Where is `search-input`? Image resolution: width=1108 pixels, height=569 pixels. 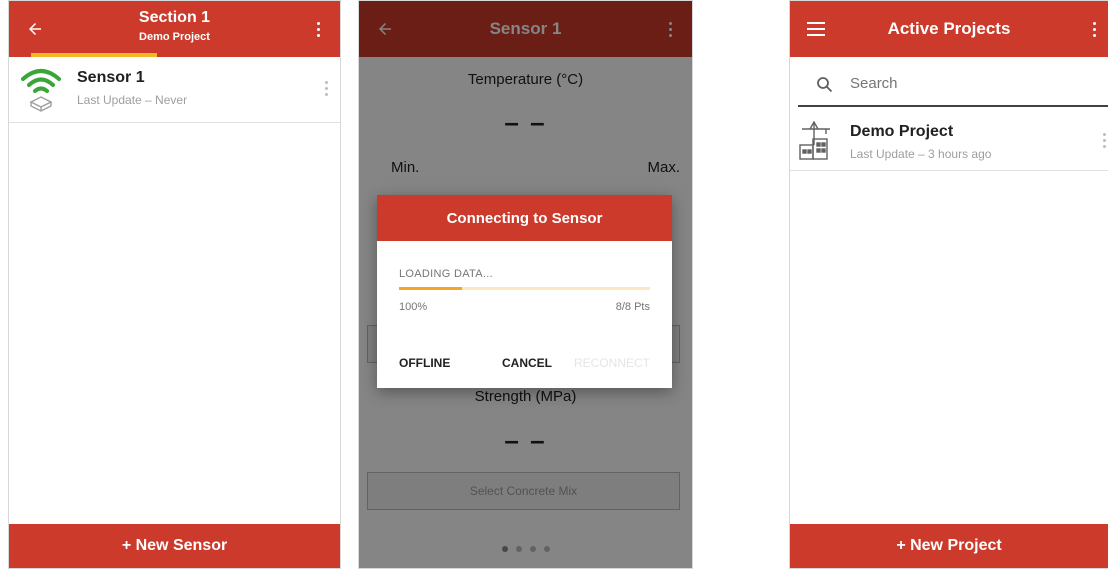 search-input is located at coordinates (950, 83).